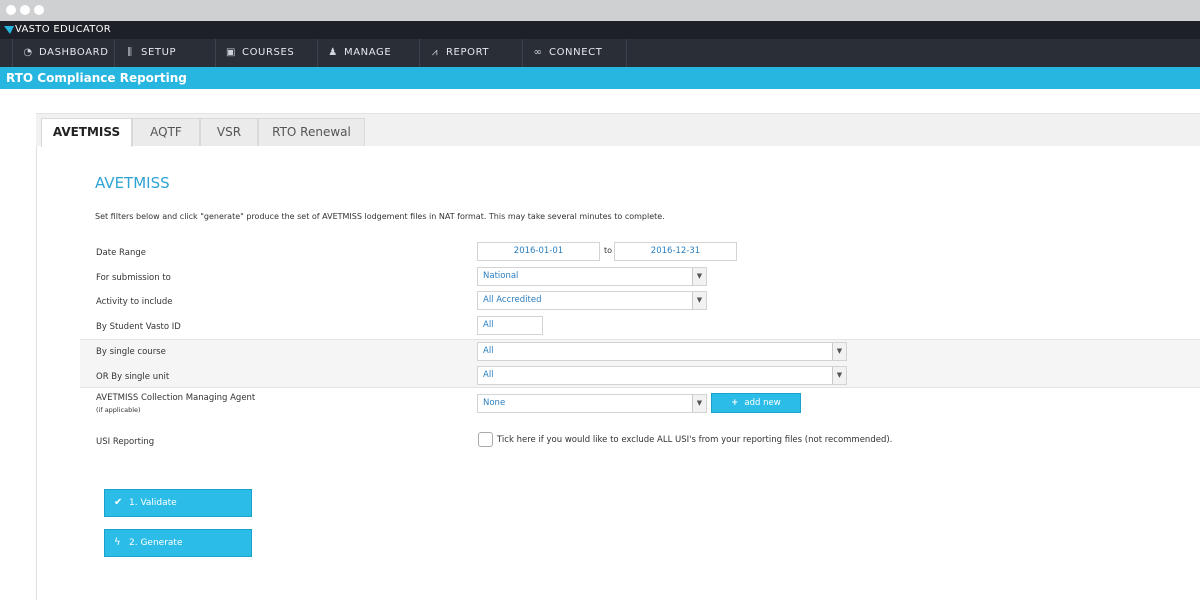 Image resolution: width=1200 pixels, height=600 pixels. What do you see at coordinates (592, 276) in the screenshot?
I see `submission-select: National ▼` at bounding box center [592, 276].